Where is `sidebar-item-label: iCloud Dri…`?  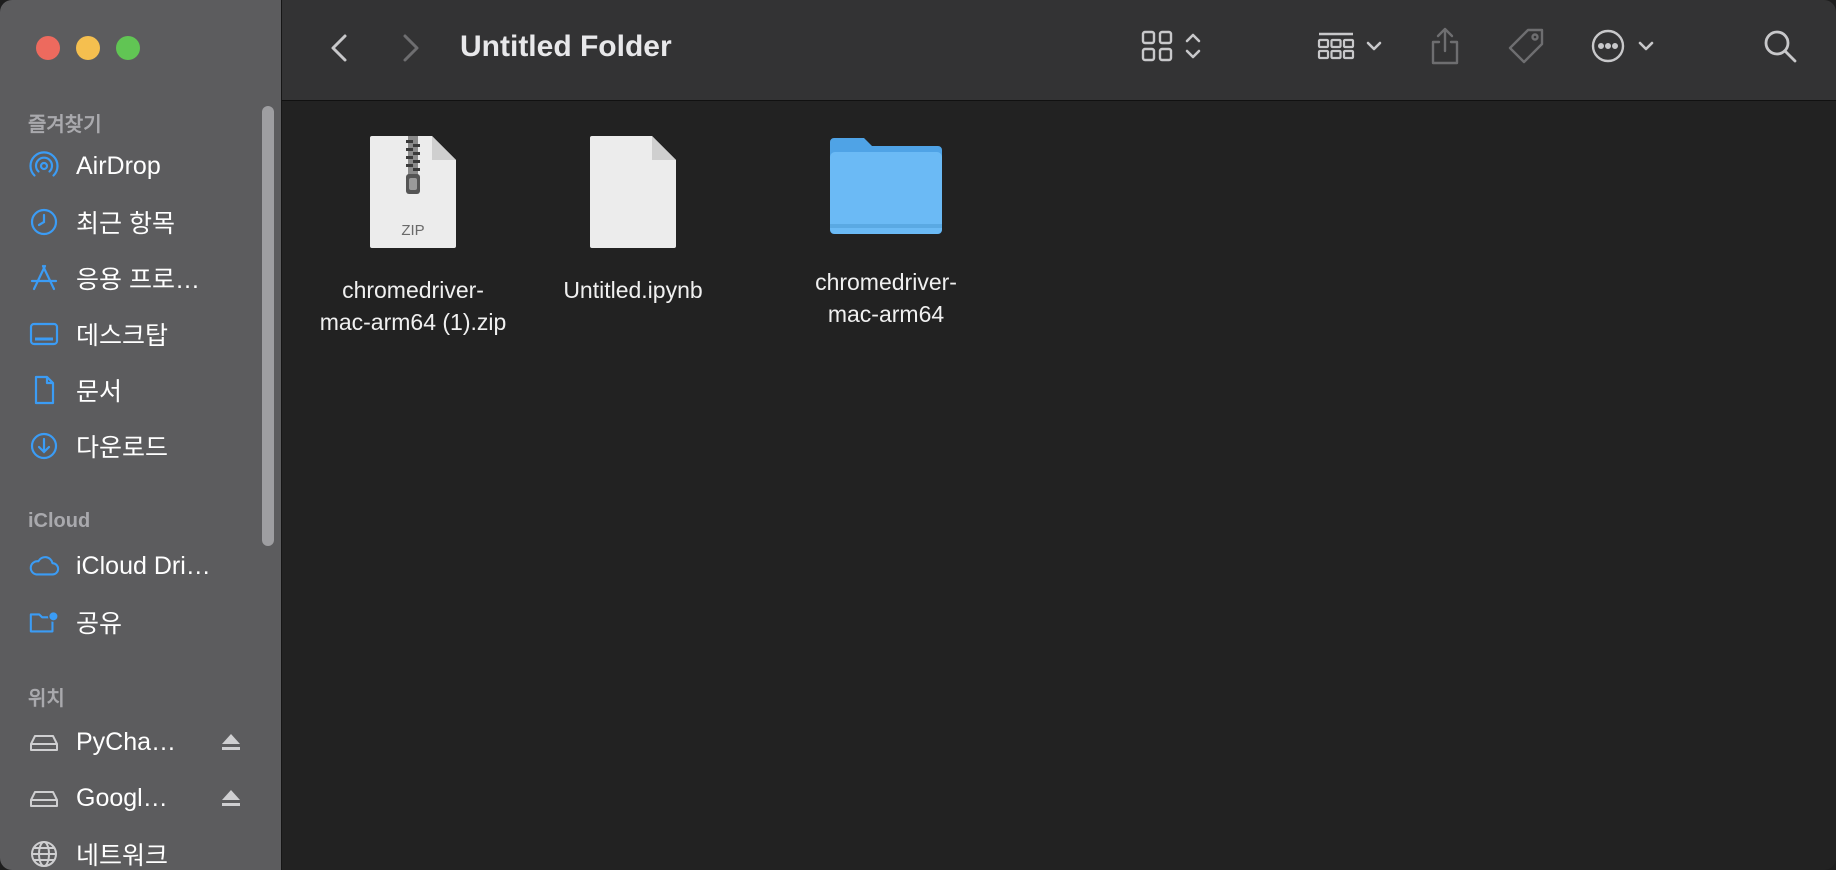 sidebar-item-label: iCloud Dri… is located at coordinates (143, 565).